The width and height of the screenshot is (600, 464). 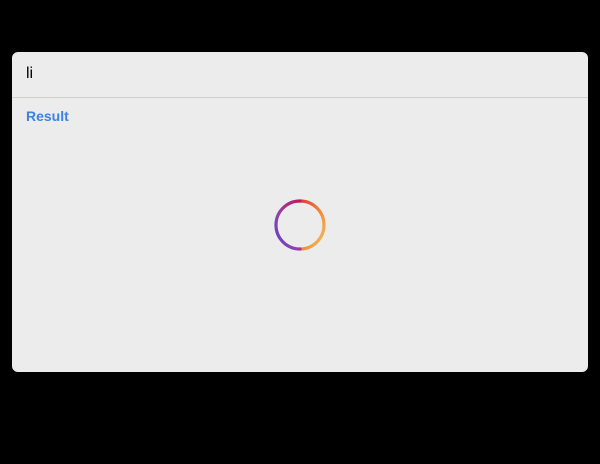 I want to click on search-bar, so click(x=300, y=75).